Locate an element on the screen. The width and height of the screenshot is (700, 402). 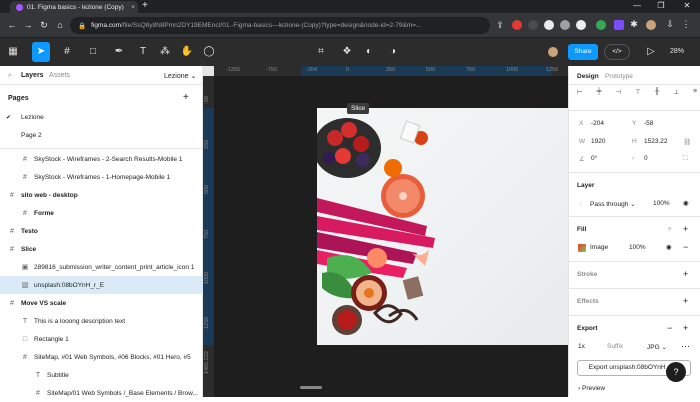
forward-icon: → is located at coordinates (28, 25).